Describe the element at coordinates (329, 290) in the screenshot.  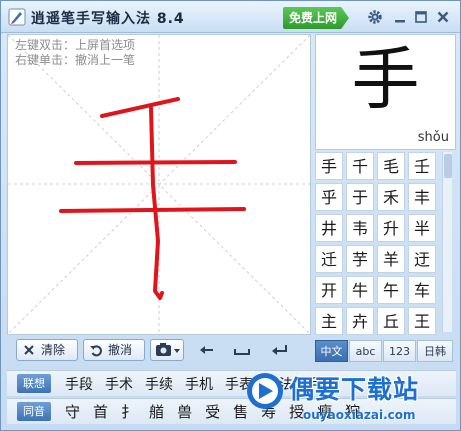
I see `candidate-cell: 开` at that location.